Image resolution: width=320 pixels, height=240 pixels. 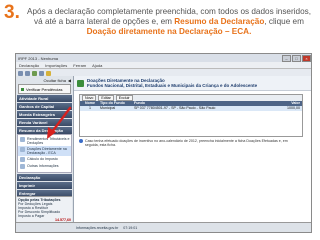 What do you see at coordinates (12, 12) in the screenshot?
I see `step-number: 3.` at bounding box center [12, 12].